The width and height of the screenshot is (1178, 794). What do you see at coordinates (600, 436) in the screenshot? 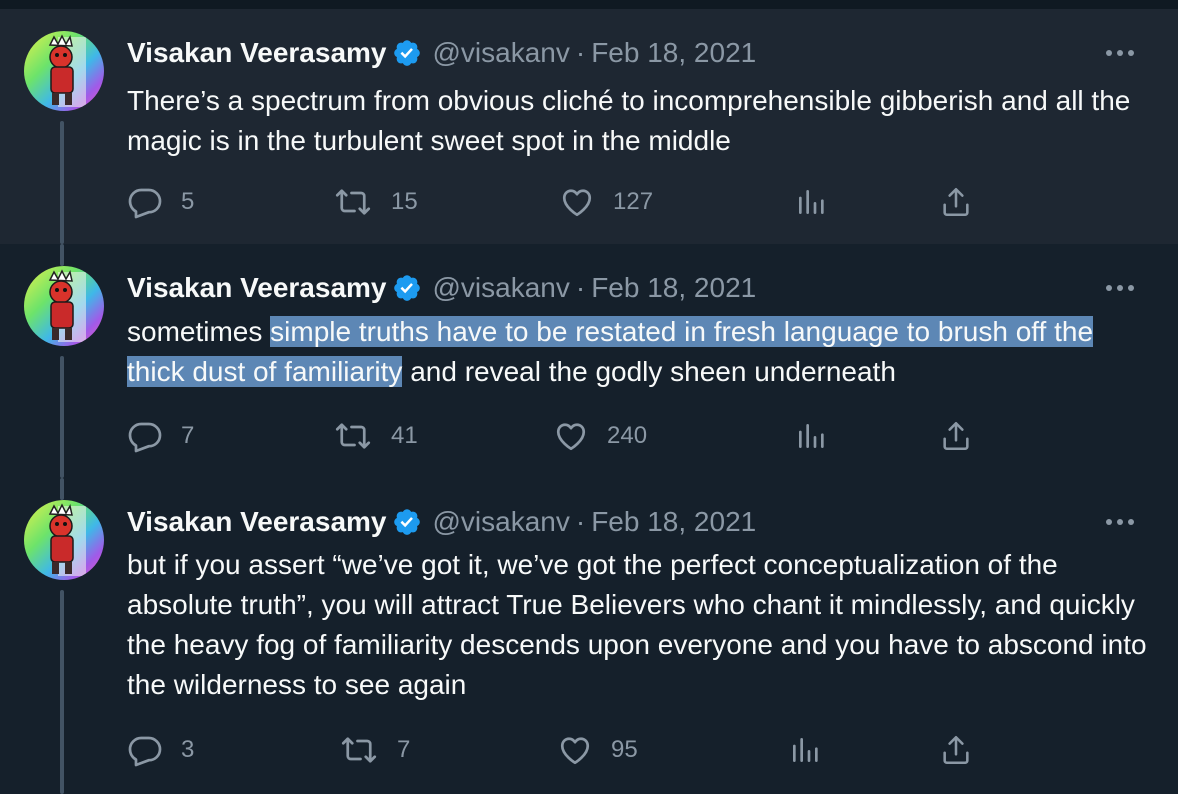
I see `like-button: 240` at bounding box center [600, 436].